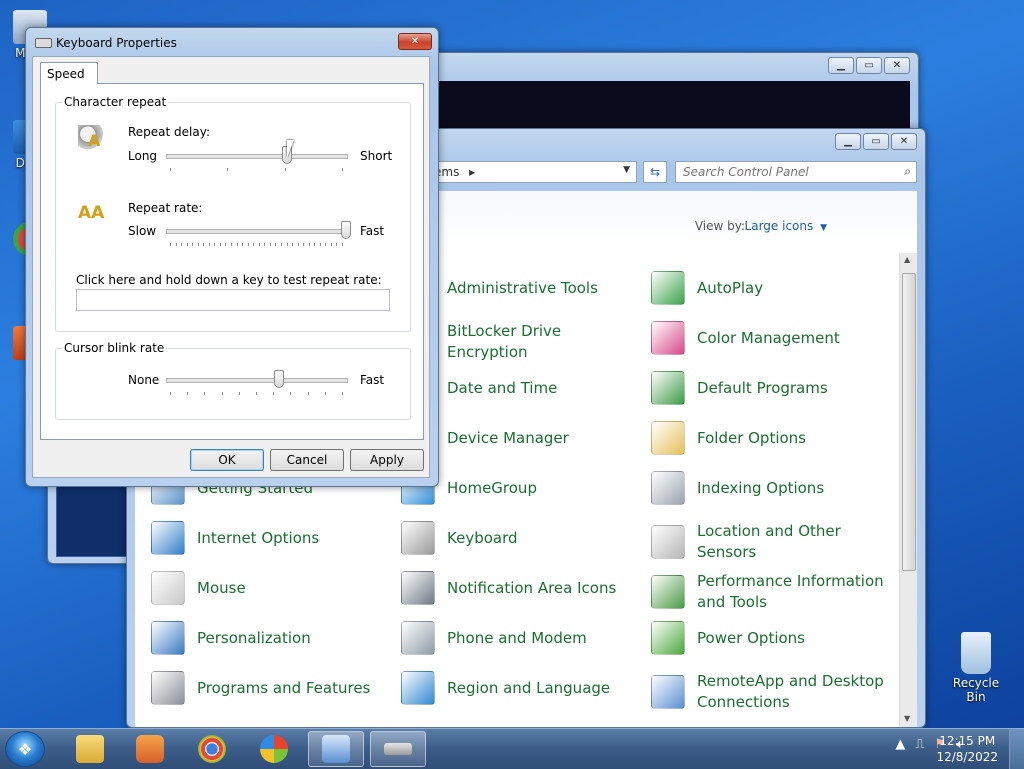 The image size is (1024, 769). What do you see at coordinates (257, 156) in the screenshot?
I see `repeat-delay-track` at bounding box center [257, 156].